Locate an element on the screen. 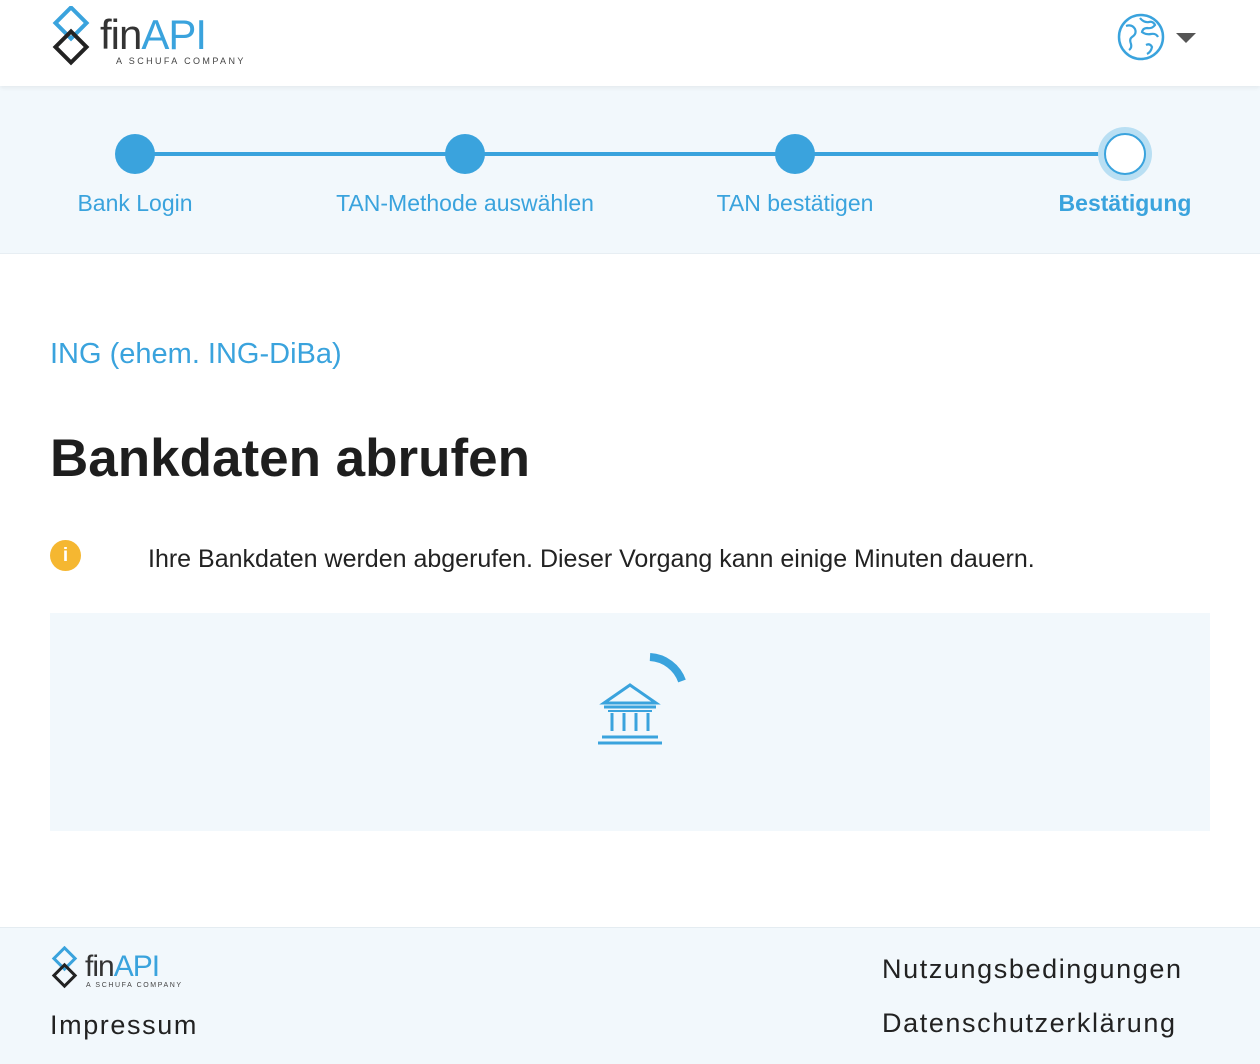 This screenshot has width=1260, height=1064. footer-logo-tagline: A SCHUFA COMPANY is located at coordinates (134, 985).